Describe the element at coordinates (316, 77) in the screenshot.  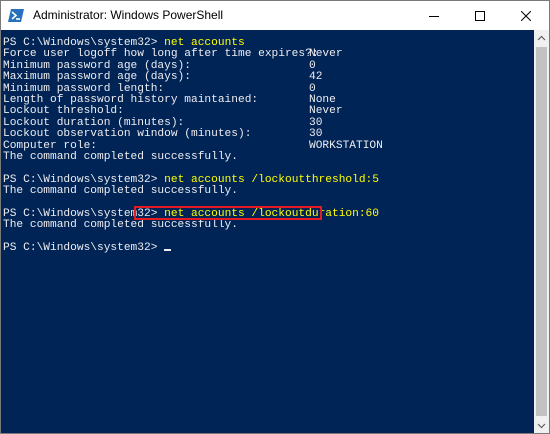
I see `setting-value: 42` at that location.